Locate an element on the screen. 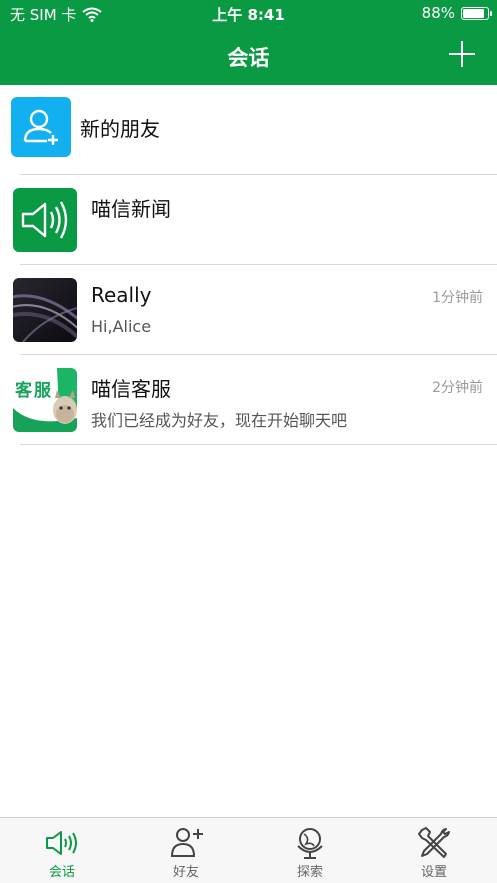 This screenshot has width=497, height=883. globe-icon is located at coordinates (310, 843).